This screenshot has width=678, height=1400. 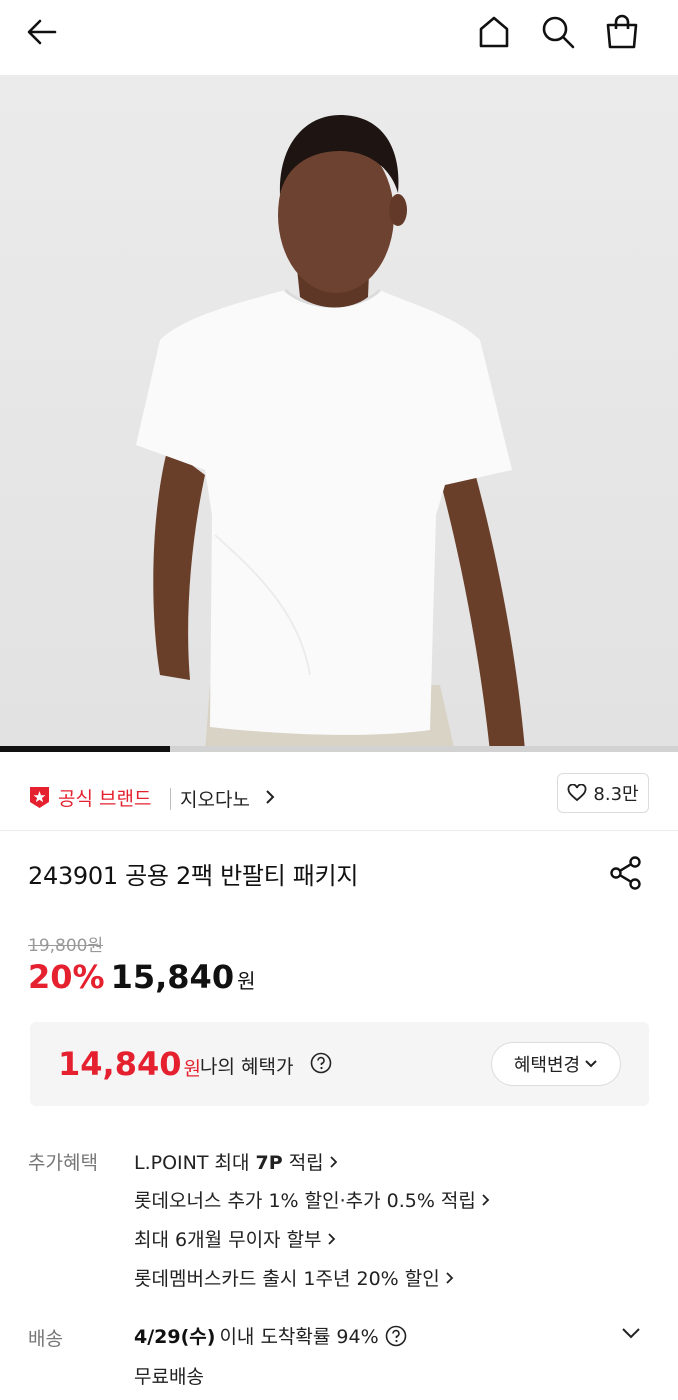 What do you see at coordinates (66, 946) in the screenshot?
I see `original-price: 19,800원` at bounding box center [66, 946].